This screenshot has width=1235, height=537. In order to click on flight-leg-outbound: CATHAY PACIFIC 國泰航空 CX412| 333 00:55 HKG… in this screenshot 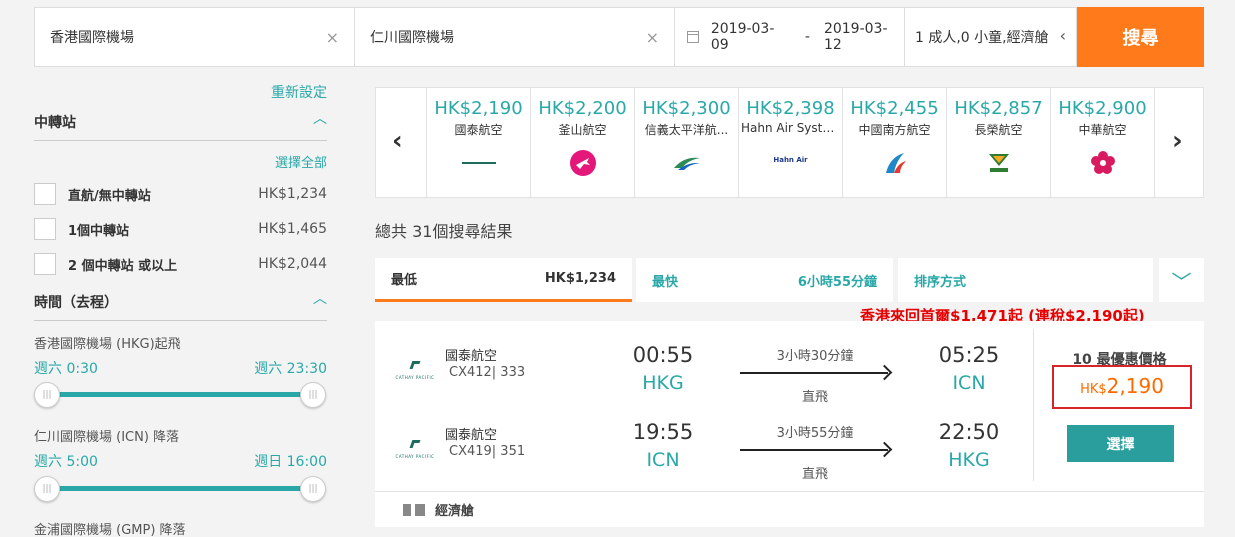, I will do `click(703, 376)`.